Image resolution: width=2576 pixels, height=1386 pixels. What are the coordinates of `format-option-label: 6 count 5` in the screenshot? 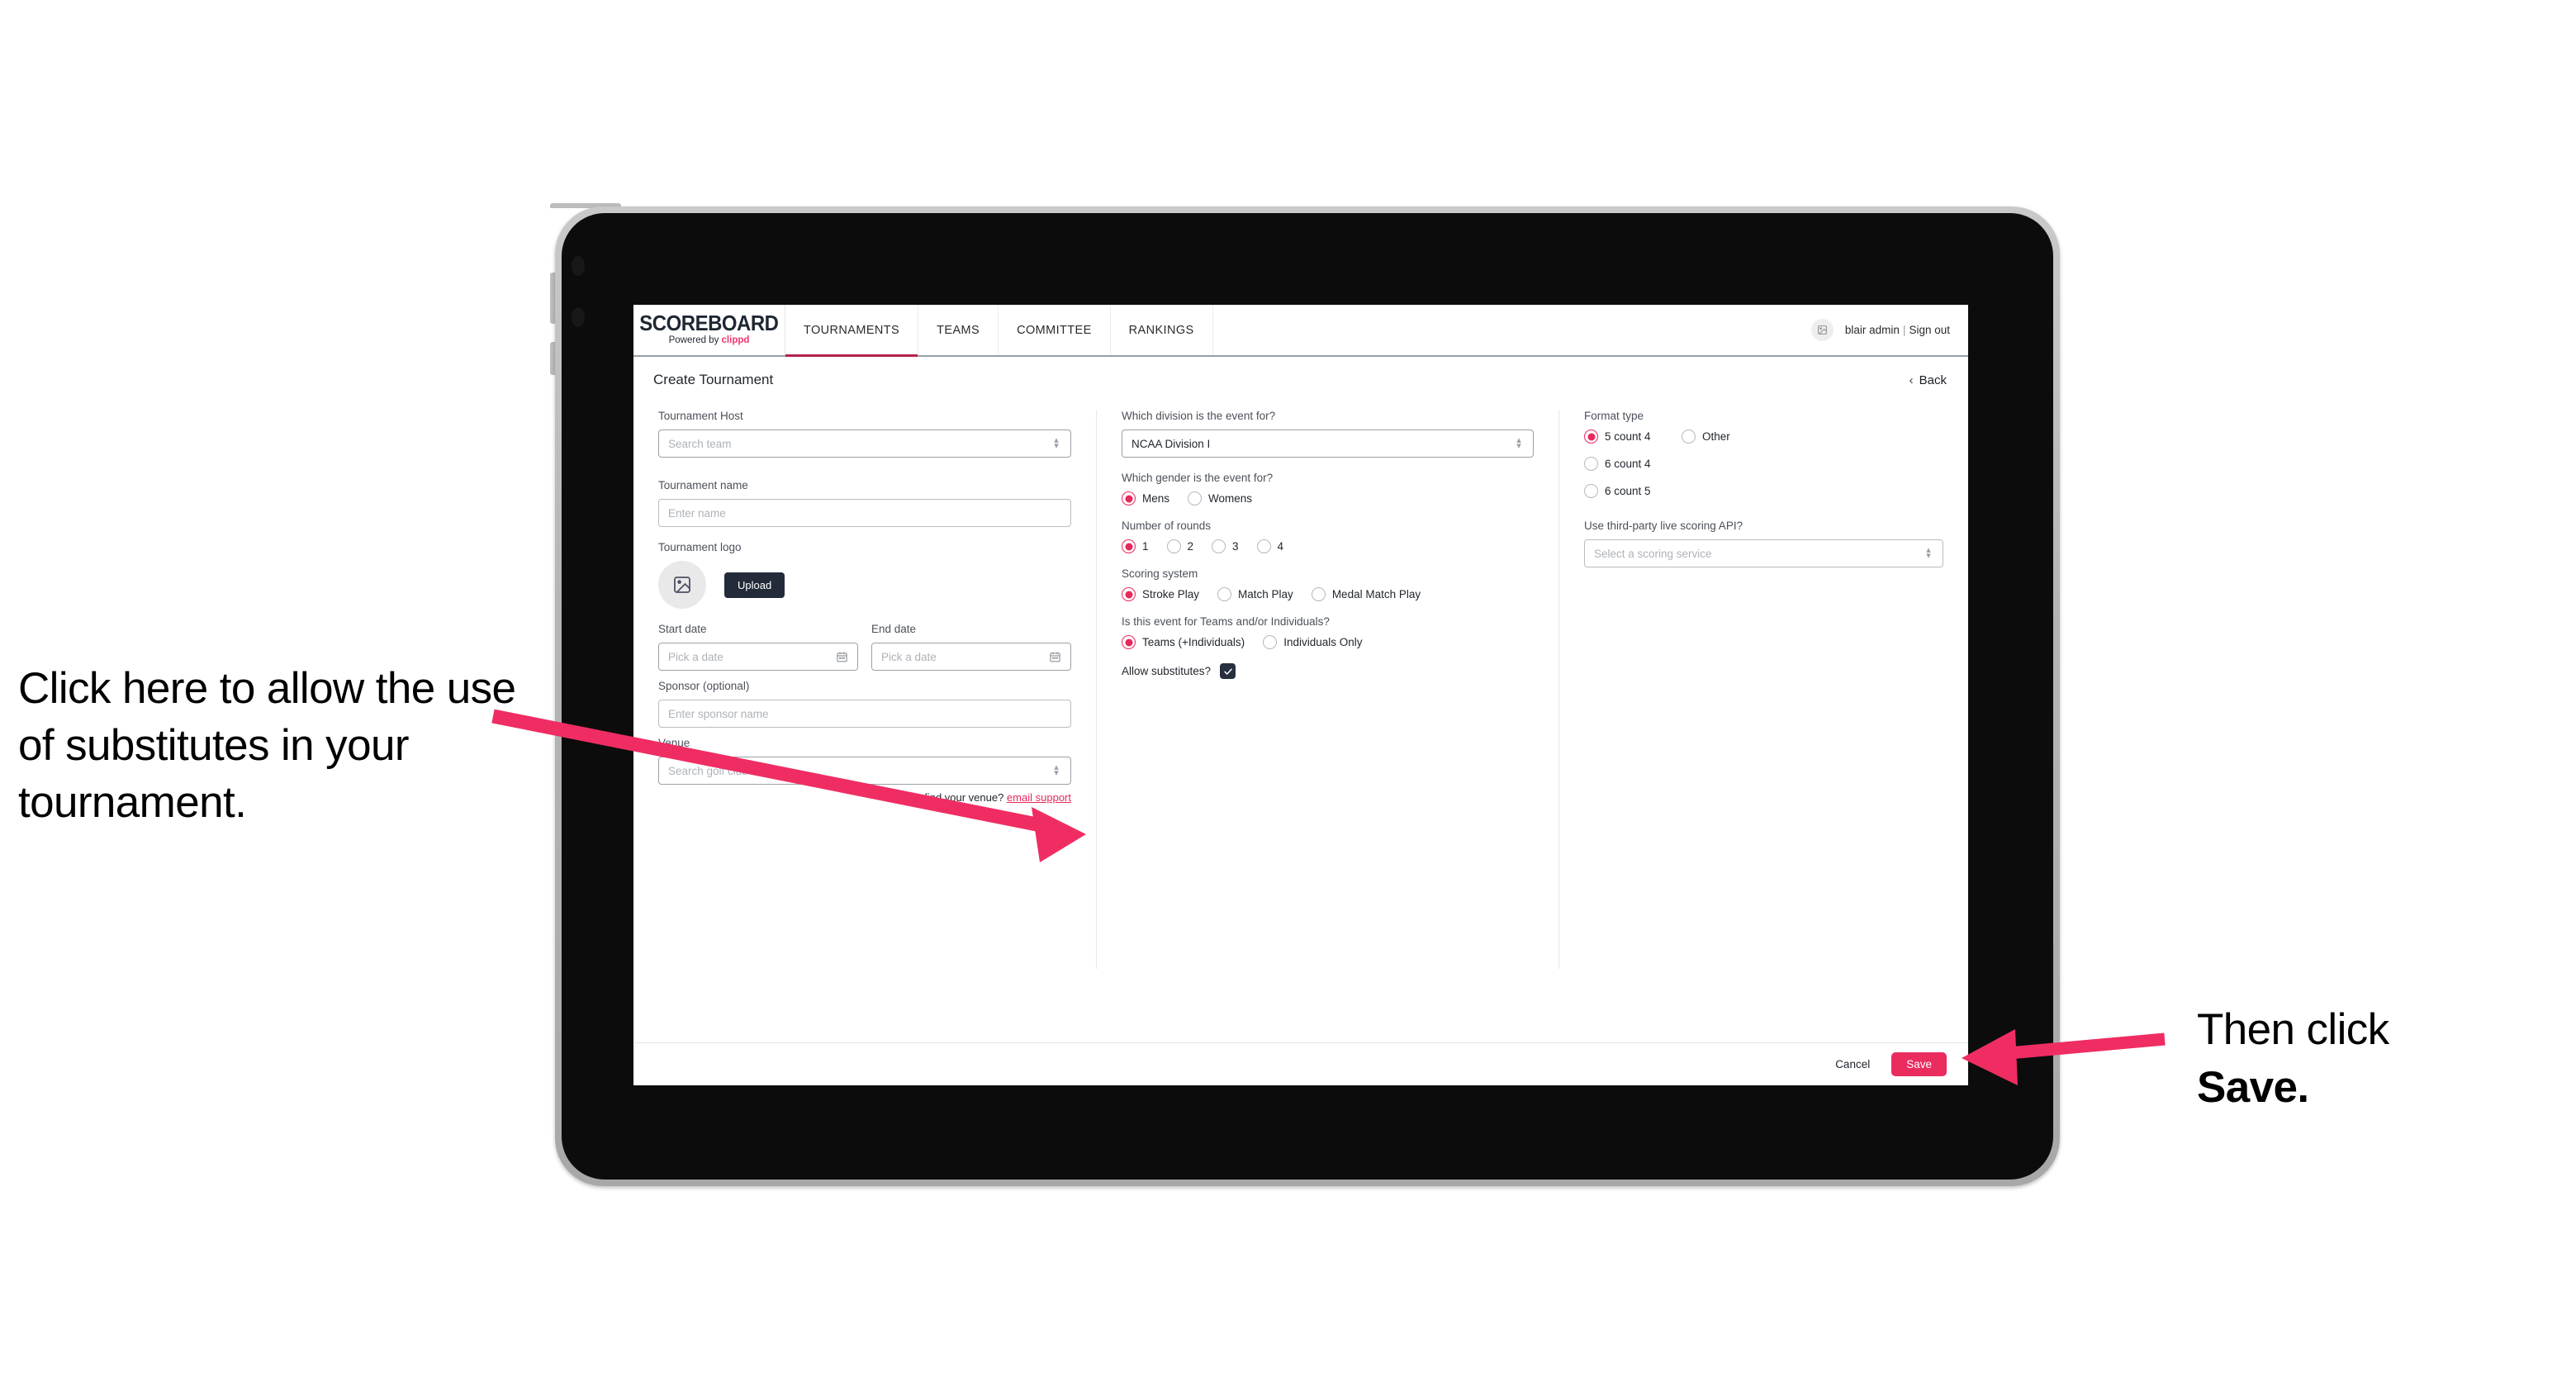 It's located at (1628, 491).